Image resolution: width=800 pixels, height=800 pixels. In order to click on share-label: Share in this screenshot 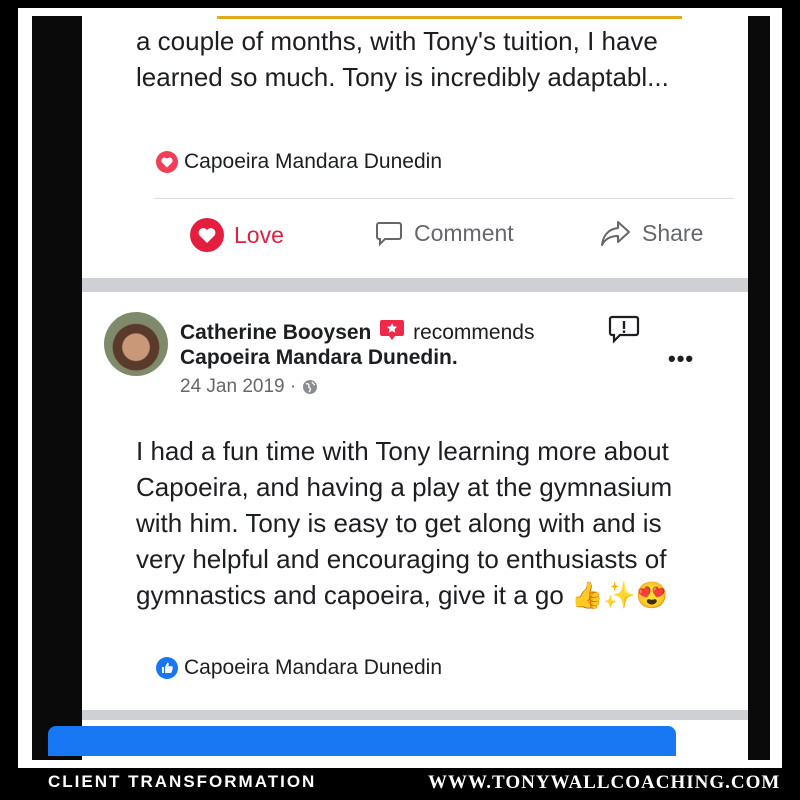, I will do `click(673, 232)`.